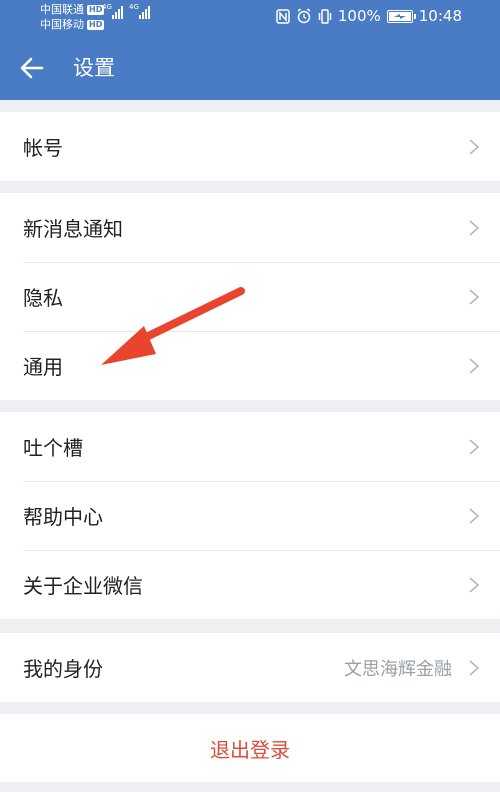 Image resolution: width=500 pixels, height=792 pixels. Describe the element at coordinates (96, 24) in the screenshot. I see `hd-badge-2: HD` at that location.